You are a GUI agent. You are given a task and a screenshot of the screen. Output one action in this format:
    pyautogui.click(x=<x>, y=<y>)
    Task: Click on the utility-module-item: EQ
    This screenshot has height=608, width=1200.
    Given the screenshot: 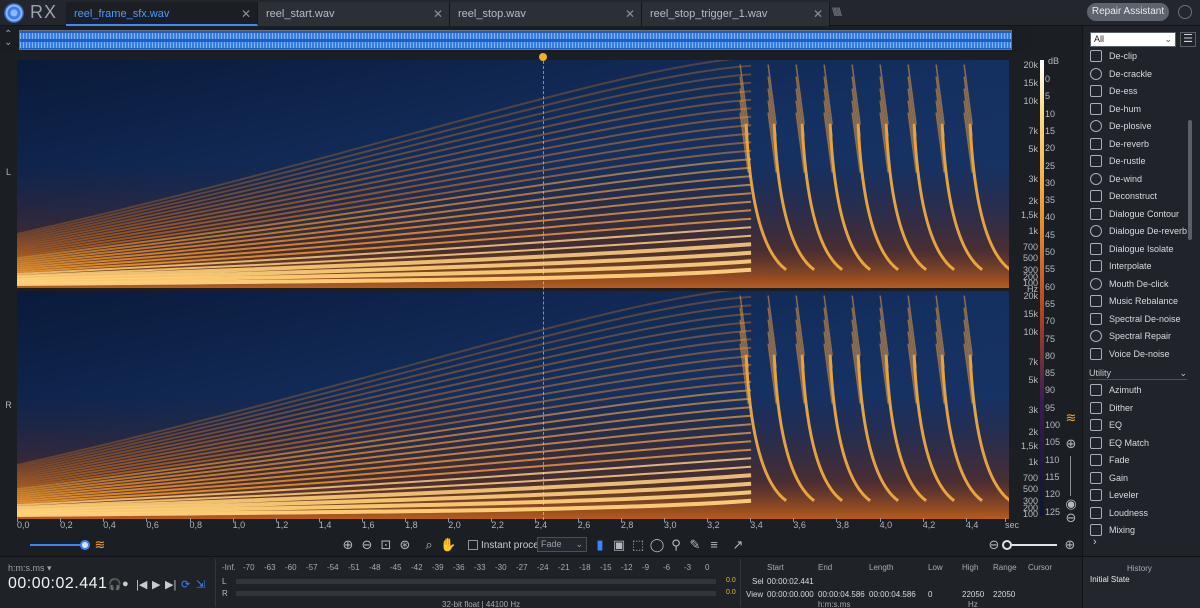 What is the action you would take?
    pyautogui.click(x=1139, y=425)
    